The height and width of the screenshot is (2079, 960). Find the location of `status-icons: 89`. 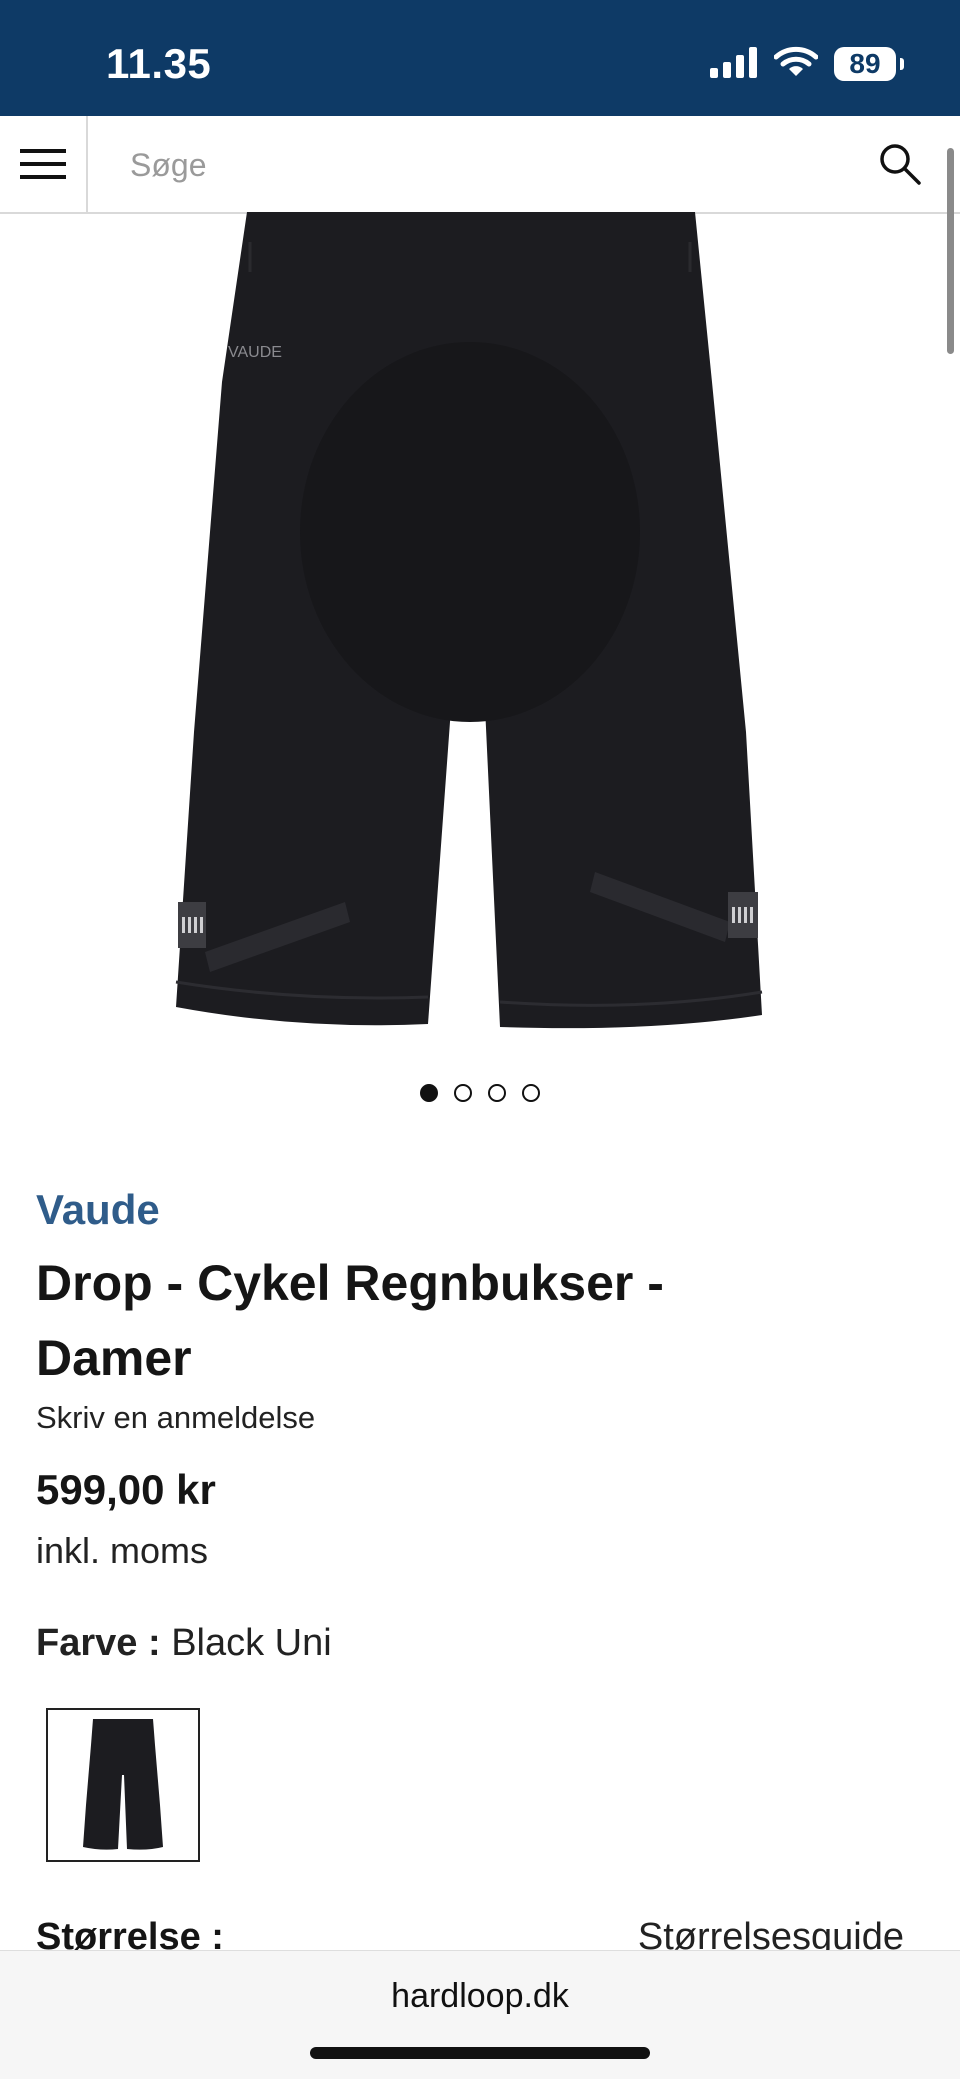

status-icons: 89 is located at coordinates (807, 64).